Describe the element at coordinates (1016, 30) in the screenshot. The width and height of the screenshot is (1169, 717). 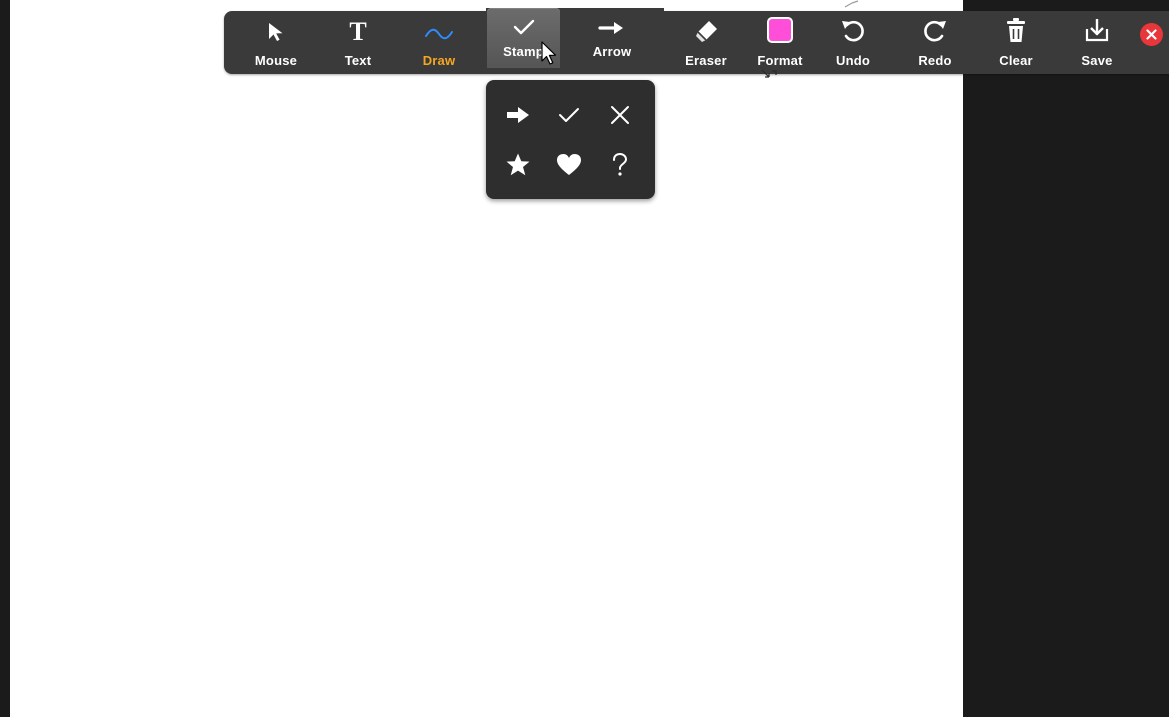
I see `trash-icon` at that location.